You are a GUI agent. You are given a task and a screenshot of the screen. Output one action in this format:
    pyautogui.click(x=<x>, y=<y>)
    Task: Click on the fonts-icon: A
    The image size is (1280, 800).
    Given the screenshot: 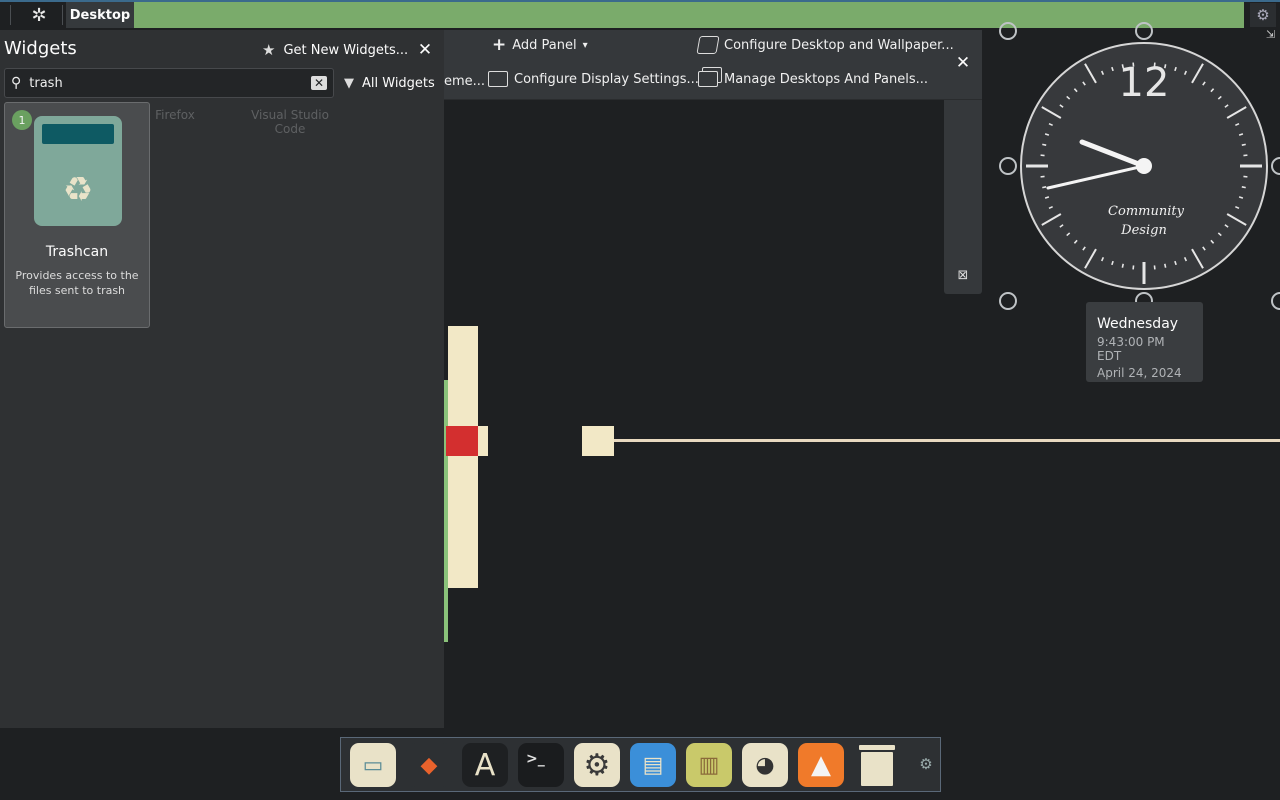 What is the action you would take?
    pyautogui.click(x=485, y=765)
    